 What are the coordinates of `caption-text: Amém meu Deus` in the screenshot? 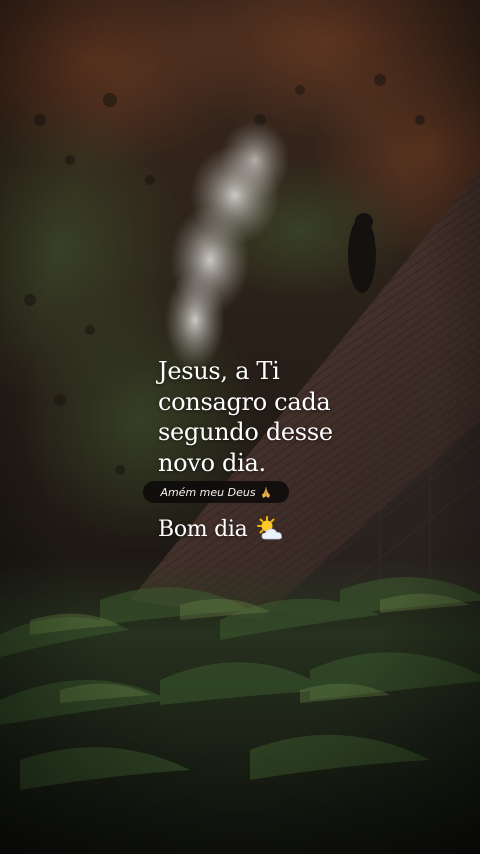 It's located at (208, 492).